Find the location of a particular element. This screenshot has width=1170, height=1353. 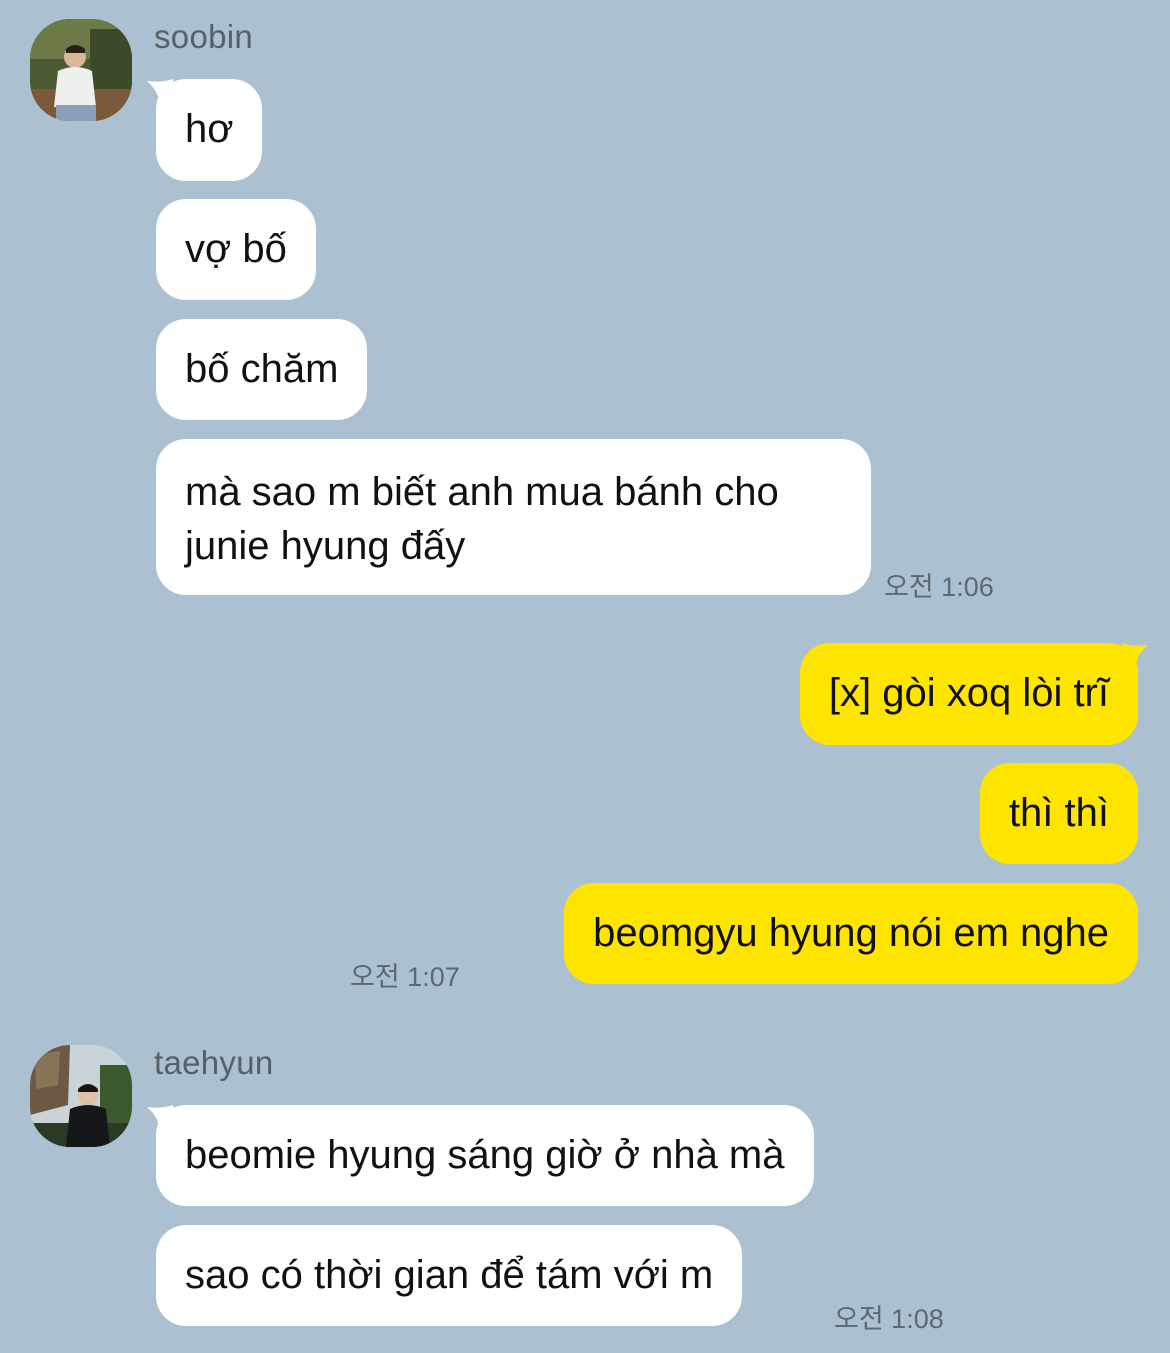

message-bubble: beomie hyung sáng giờ ở nhà mà is located at coordinates (485, 1155).